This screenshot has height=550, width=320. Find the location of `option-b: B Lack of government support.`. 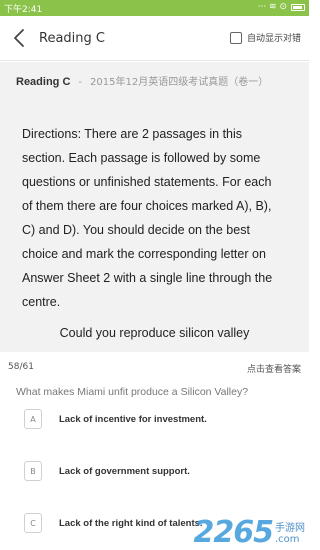

option-b: B Lack of government support. is located at coordinates (159, 471).